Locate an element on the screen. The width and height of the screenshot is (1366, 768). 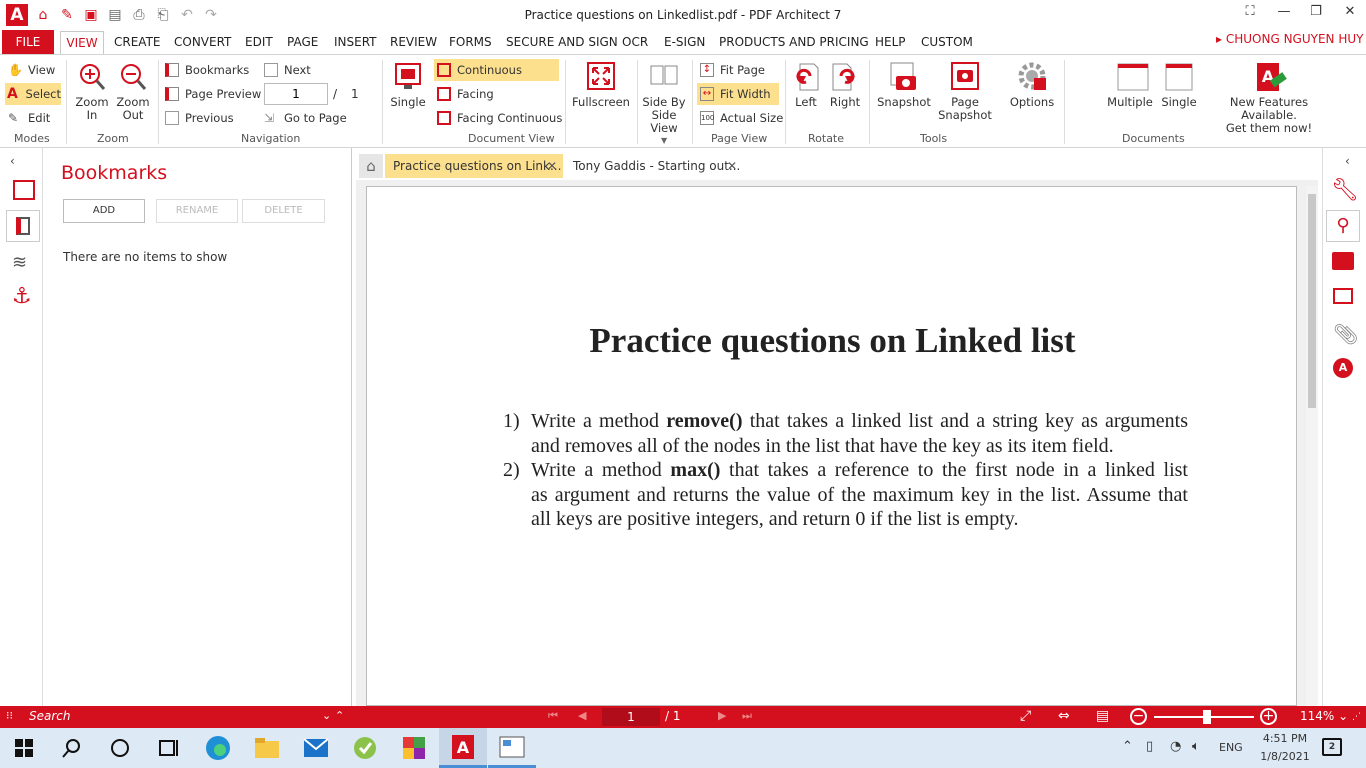
snapshot-button: Snapshot is located at coordinates (904, 85).